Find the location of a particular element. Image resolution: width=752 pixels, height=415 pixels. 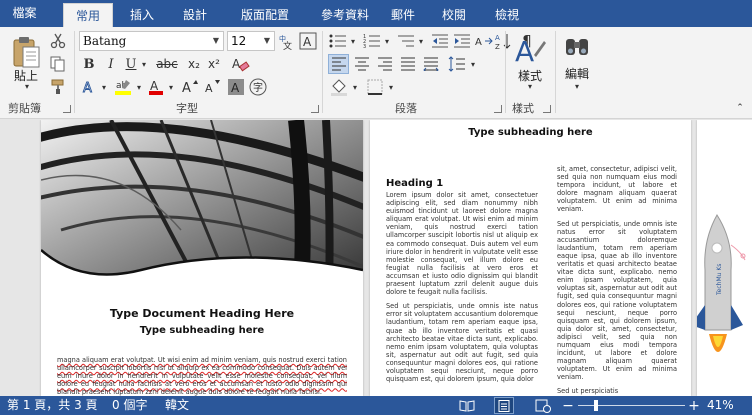

bold-button: B is located at coordinates (89, 64).